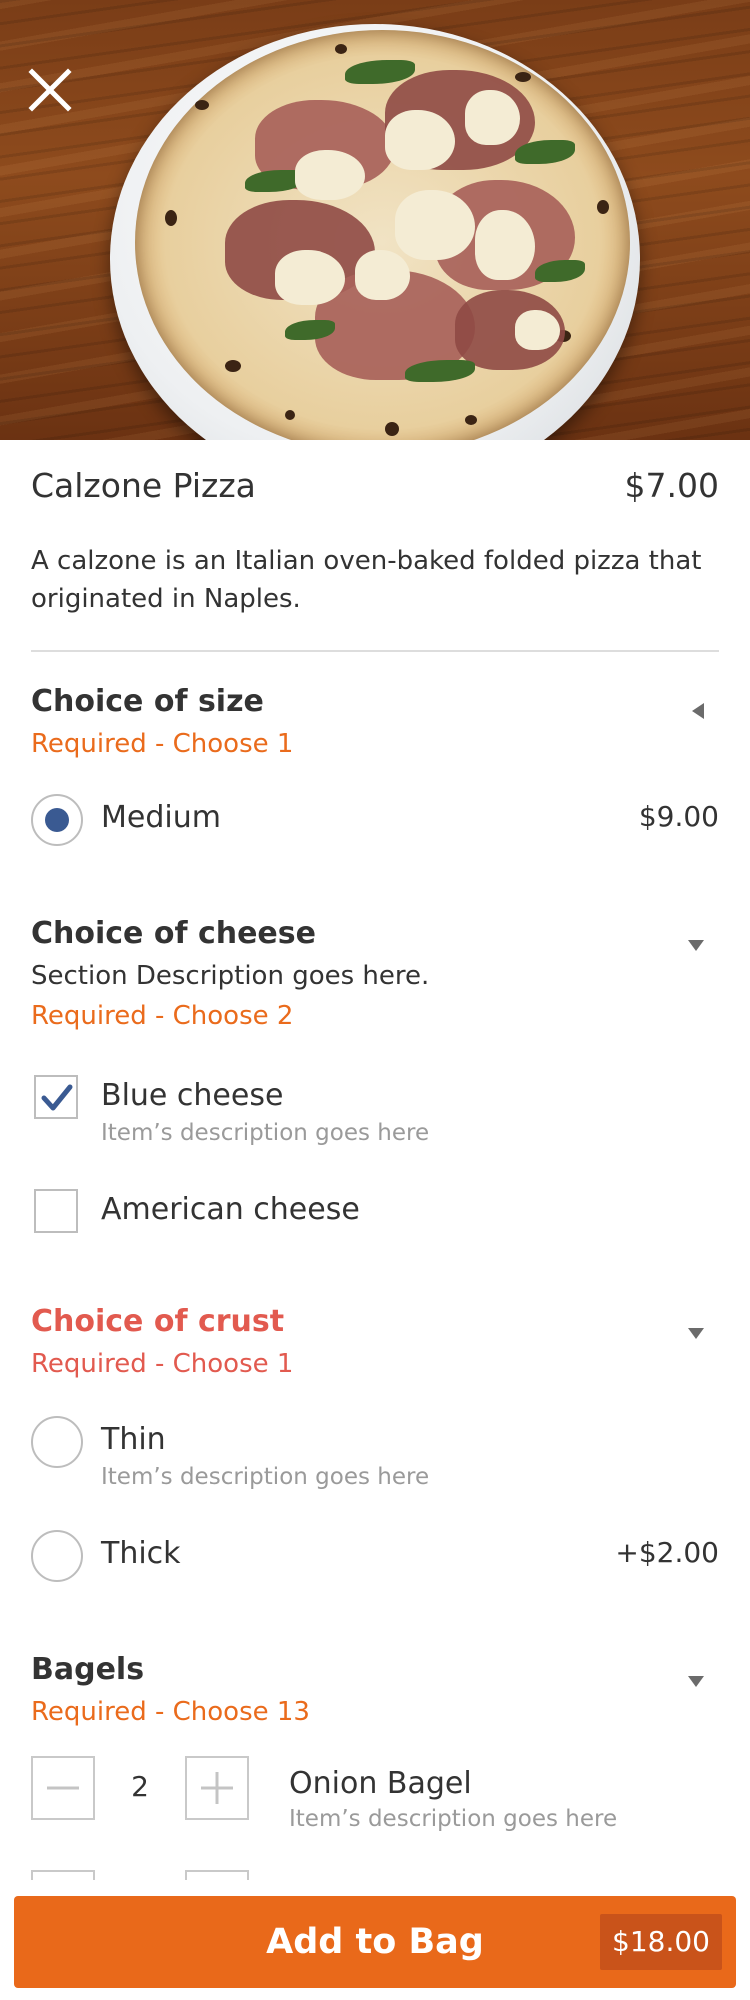 This screenshot has height=2000, width=750. What do you see at coordinates (170, 1712) in the screenshot?
I see `section-requirement: Required - Choose 13` at bounding box center [170, 1712].